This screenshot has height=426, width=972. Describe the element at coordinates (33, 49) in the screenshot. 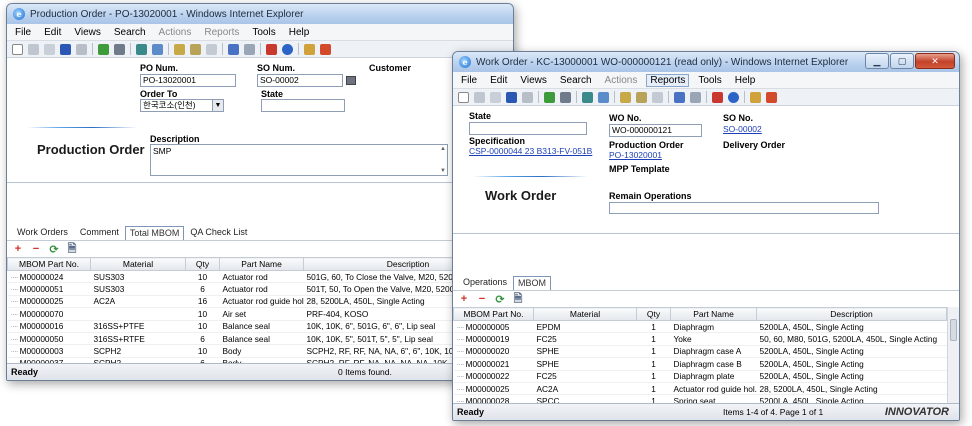

I see `copy-icon` at that location.